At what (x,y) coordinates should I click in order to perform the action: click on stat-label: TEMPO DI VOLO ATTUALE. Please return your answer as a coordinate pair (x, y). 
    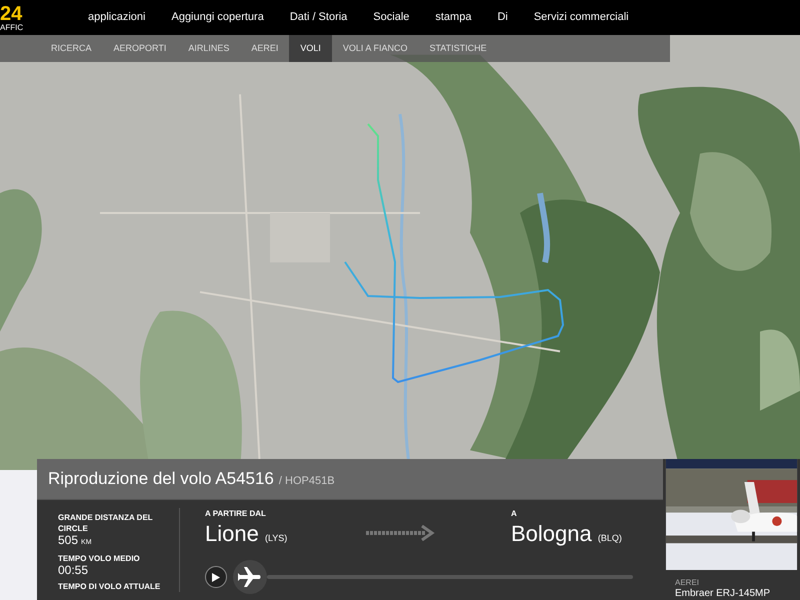
    Looking at the image, I should click on (110, 586).